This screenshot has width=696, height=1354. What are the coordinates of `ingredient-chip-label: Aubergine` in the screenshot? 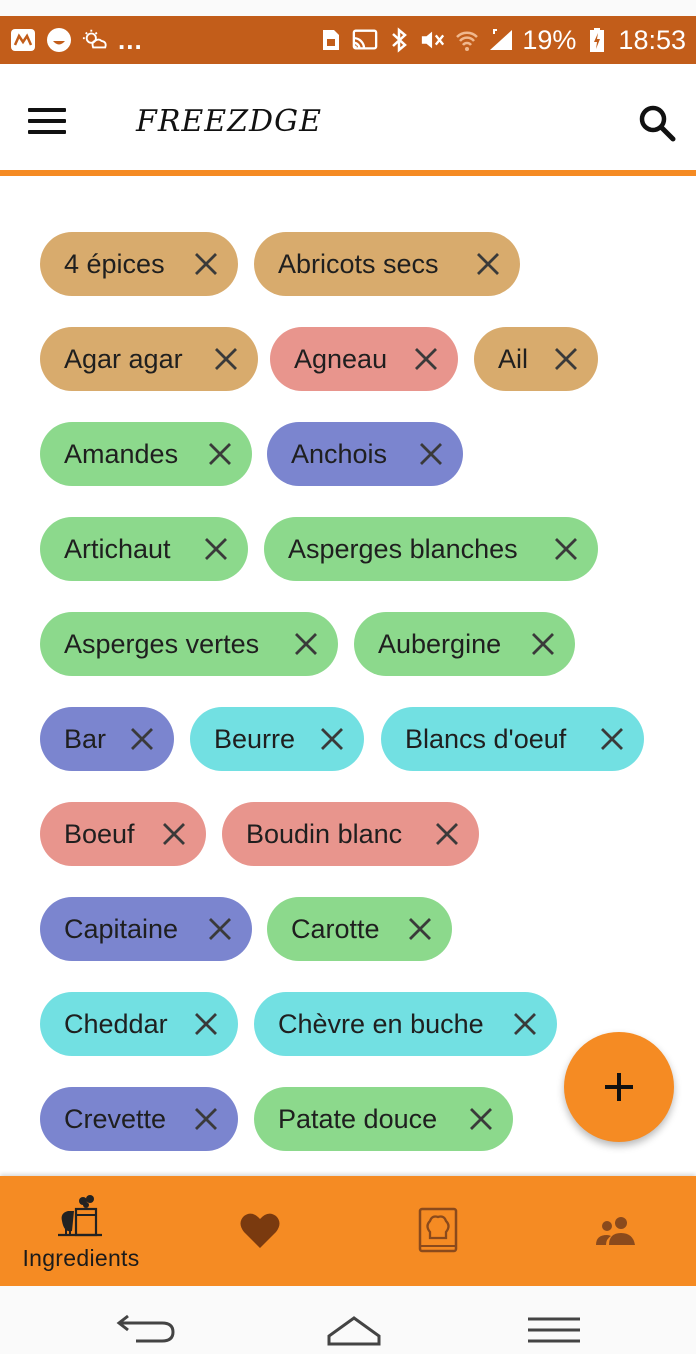 It's located at (440, 643).